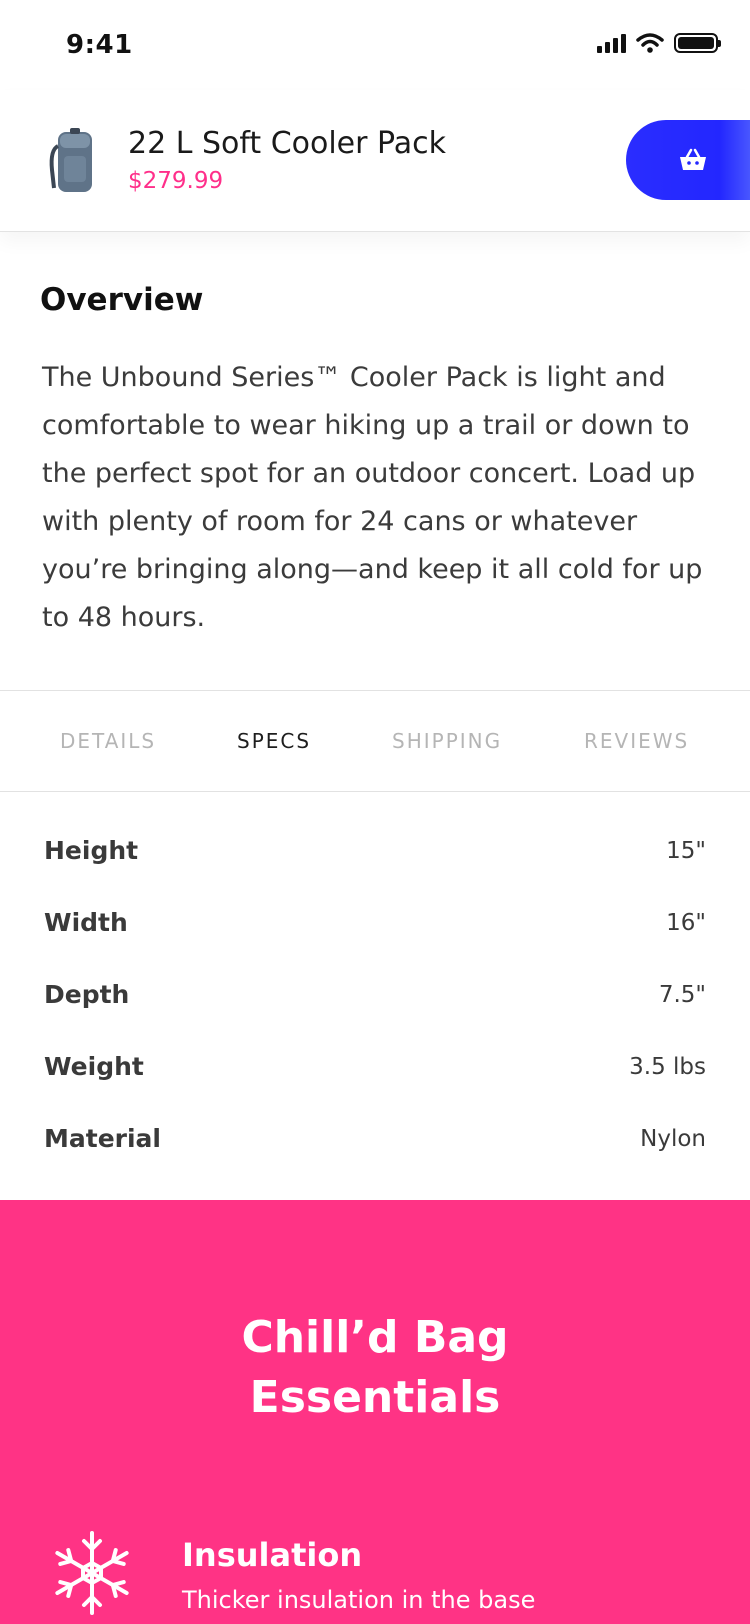 This screenshot has width=750, height=1624. Describe the element at coordinates (287, 143) in the screenshot. I see `product-title: 22 L Soft Cooler Pack` at that location.